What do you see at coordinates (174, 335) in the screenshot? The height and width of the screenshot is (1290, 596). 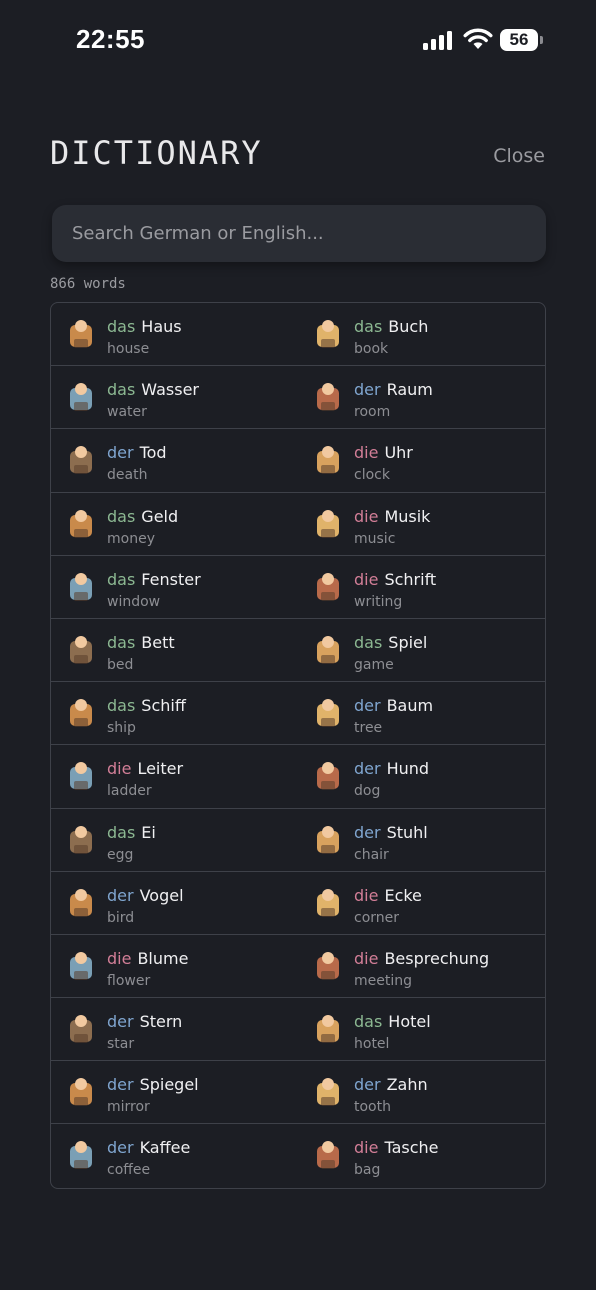 I see `word-item: das Haus house` at bounding box center [174, 335].